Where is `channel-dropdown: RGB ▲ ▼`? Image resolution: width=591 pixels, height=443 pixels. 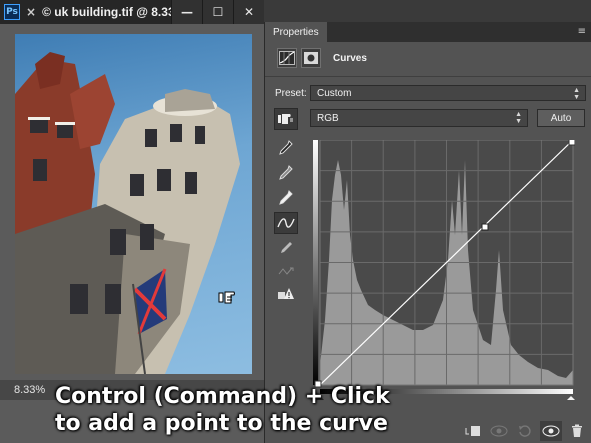
channel-dropdown: RGB ▲ ▼ is located at coordinates (419, 118).